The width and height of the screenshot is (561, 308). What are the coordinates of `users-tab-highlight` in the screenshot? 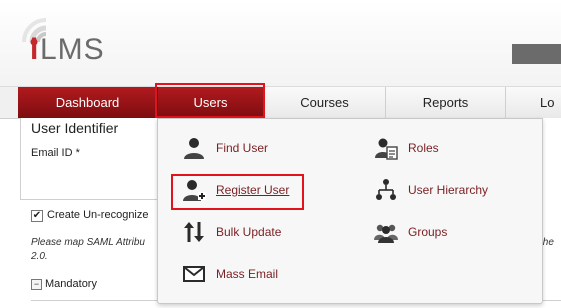 It's located at (210, 100).